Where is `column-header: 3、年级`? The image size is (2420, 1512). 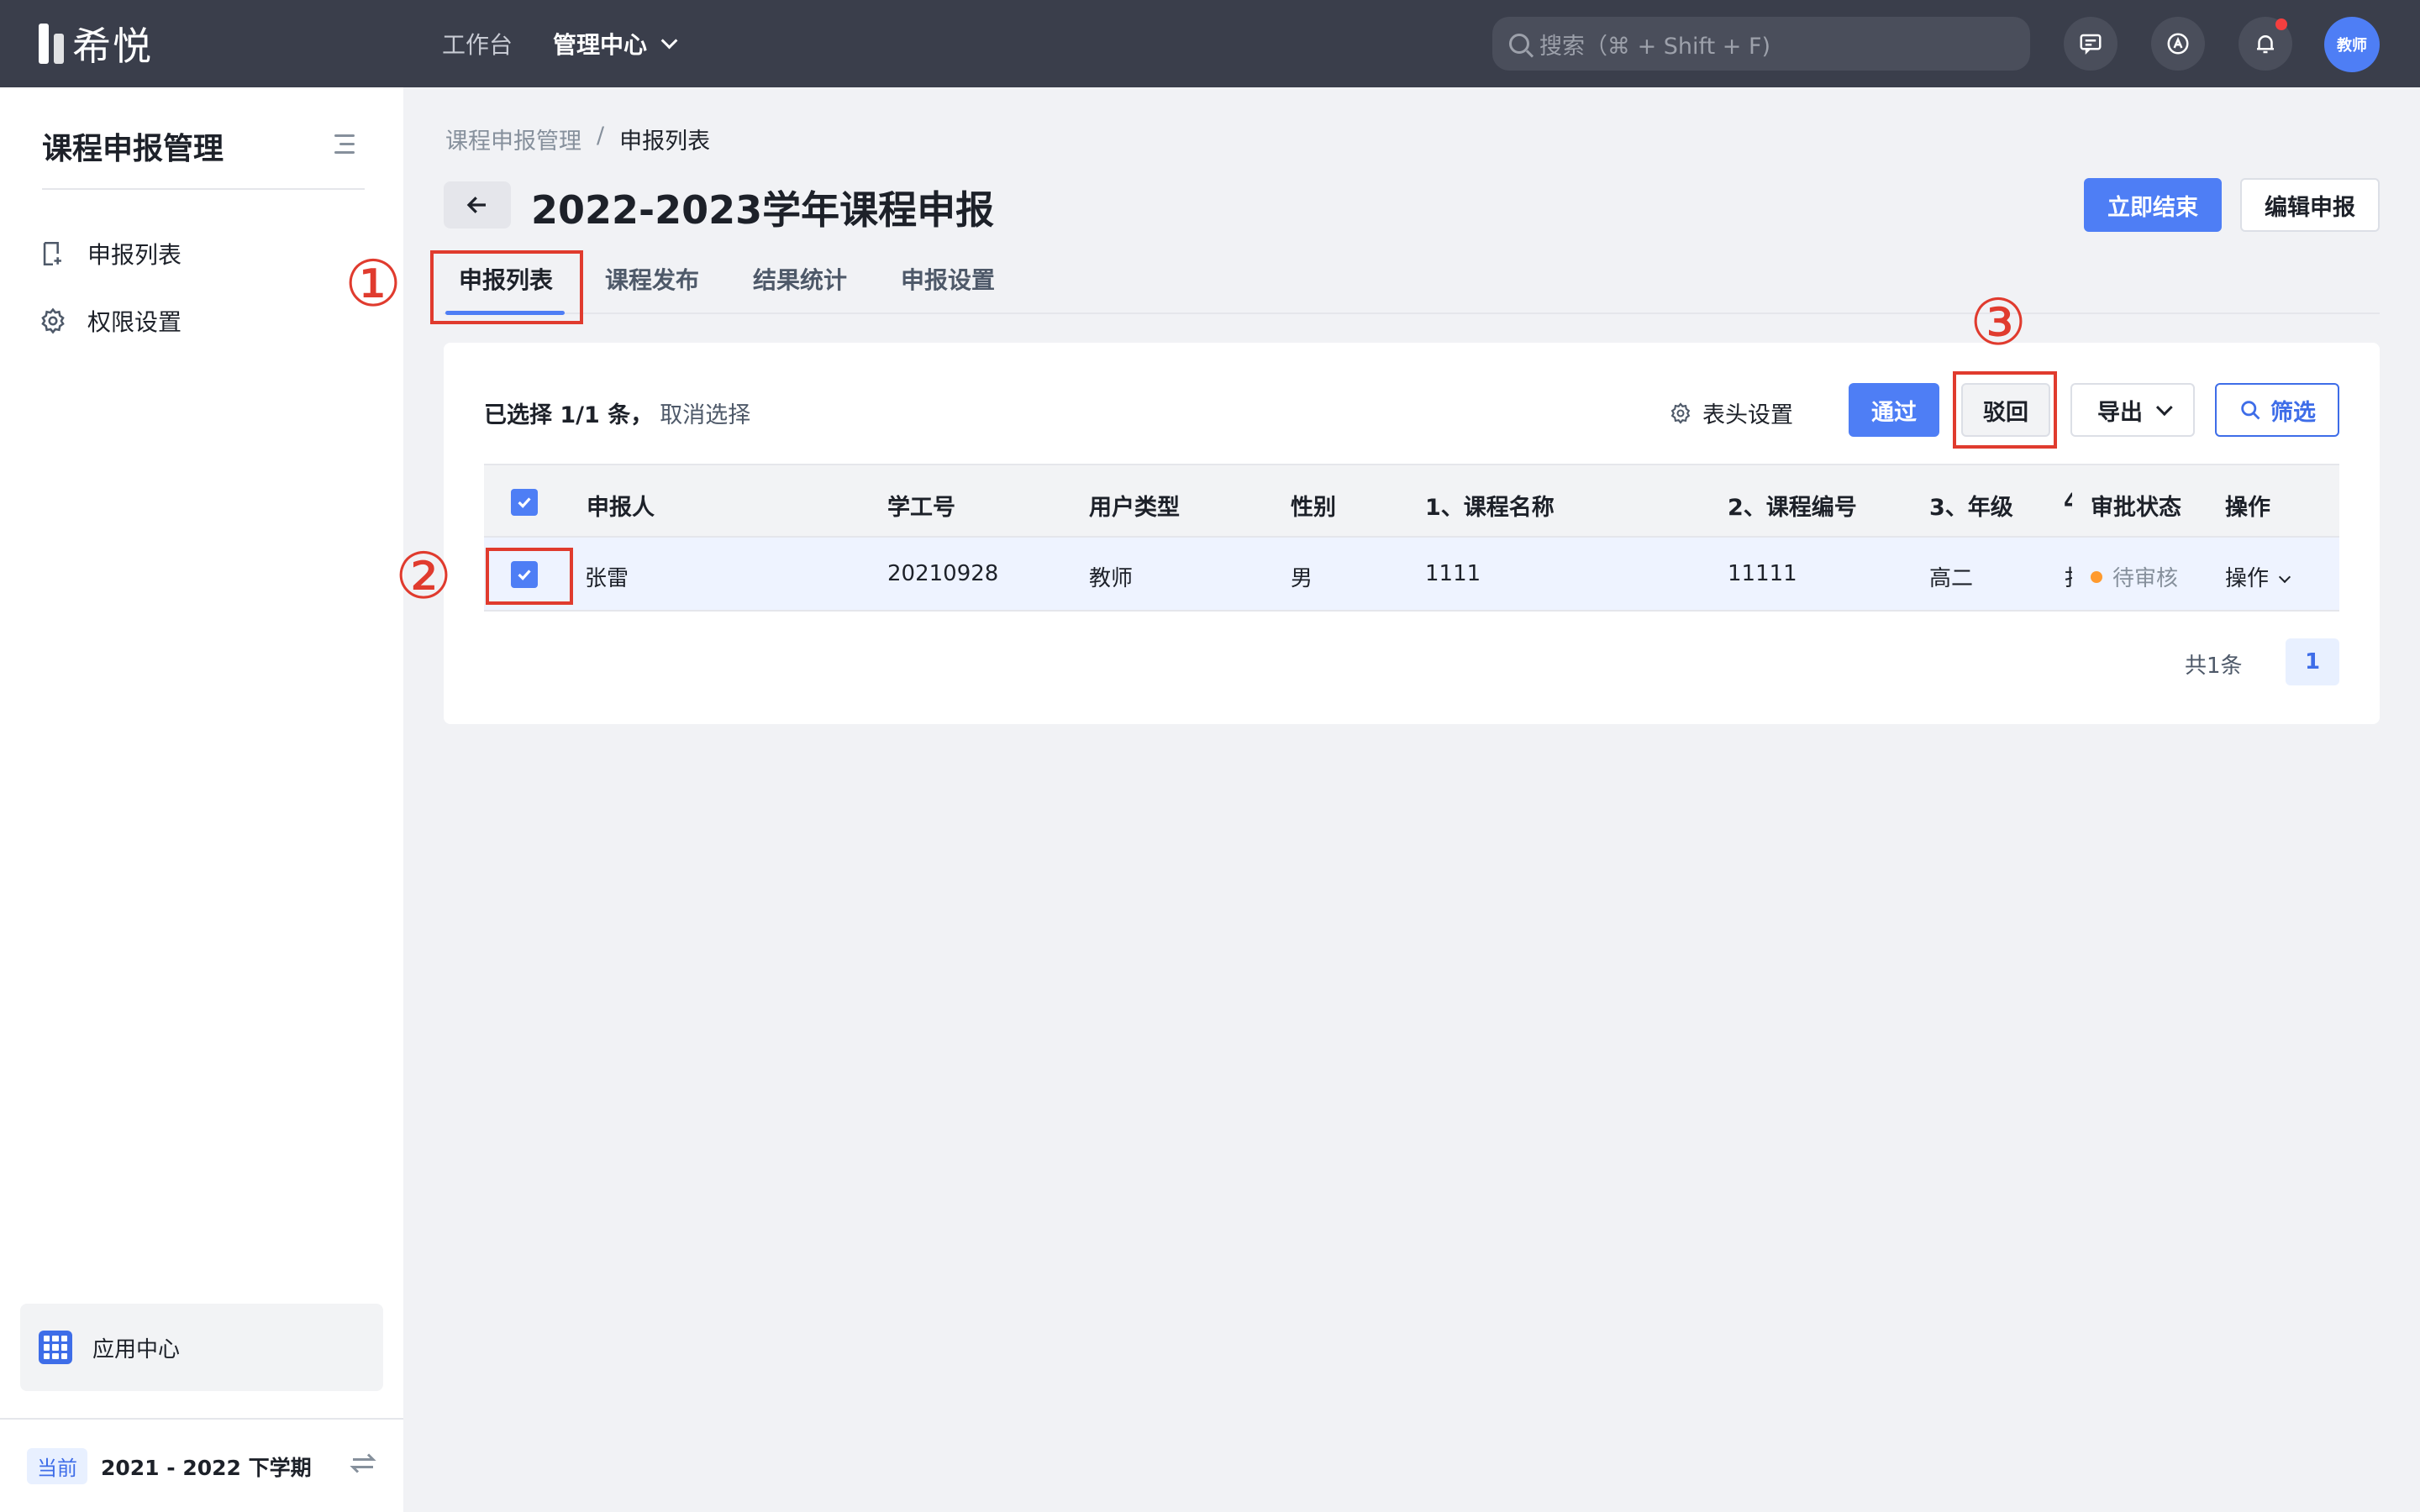 column-header: 3、年级 is located at coordinates (1971, 505).